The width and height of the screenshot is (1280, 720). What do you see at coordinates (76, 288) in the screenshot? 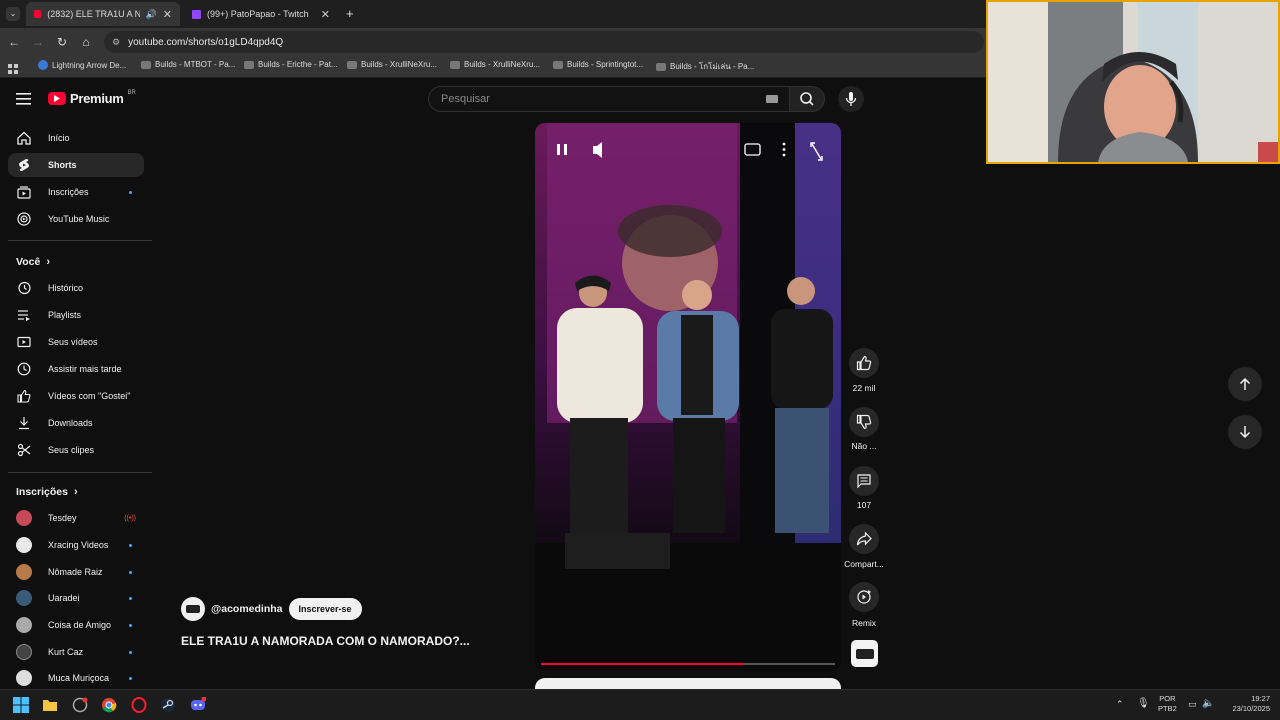
I see `sidebar-item-historico: Histórico` at bounding box center [76, 288].